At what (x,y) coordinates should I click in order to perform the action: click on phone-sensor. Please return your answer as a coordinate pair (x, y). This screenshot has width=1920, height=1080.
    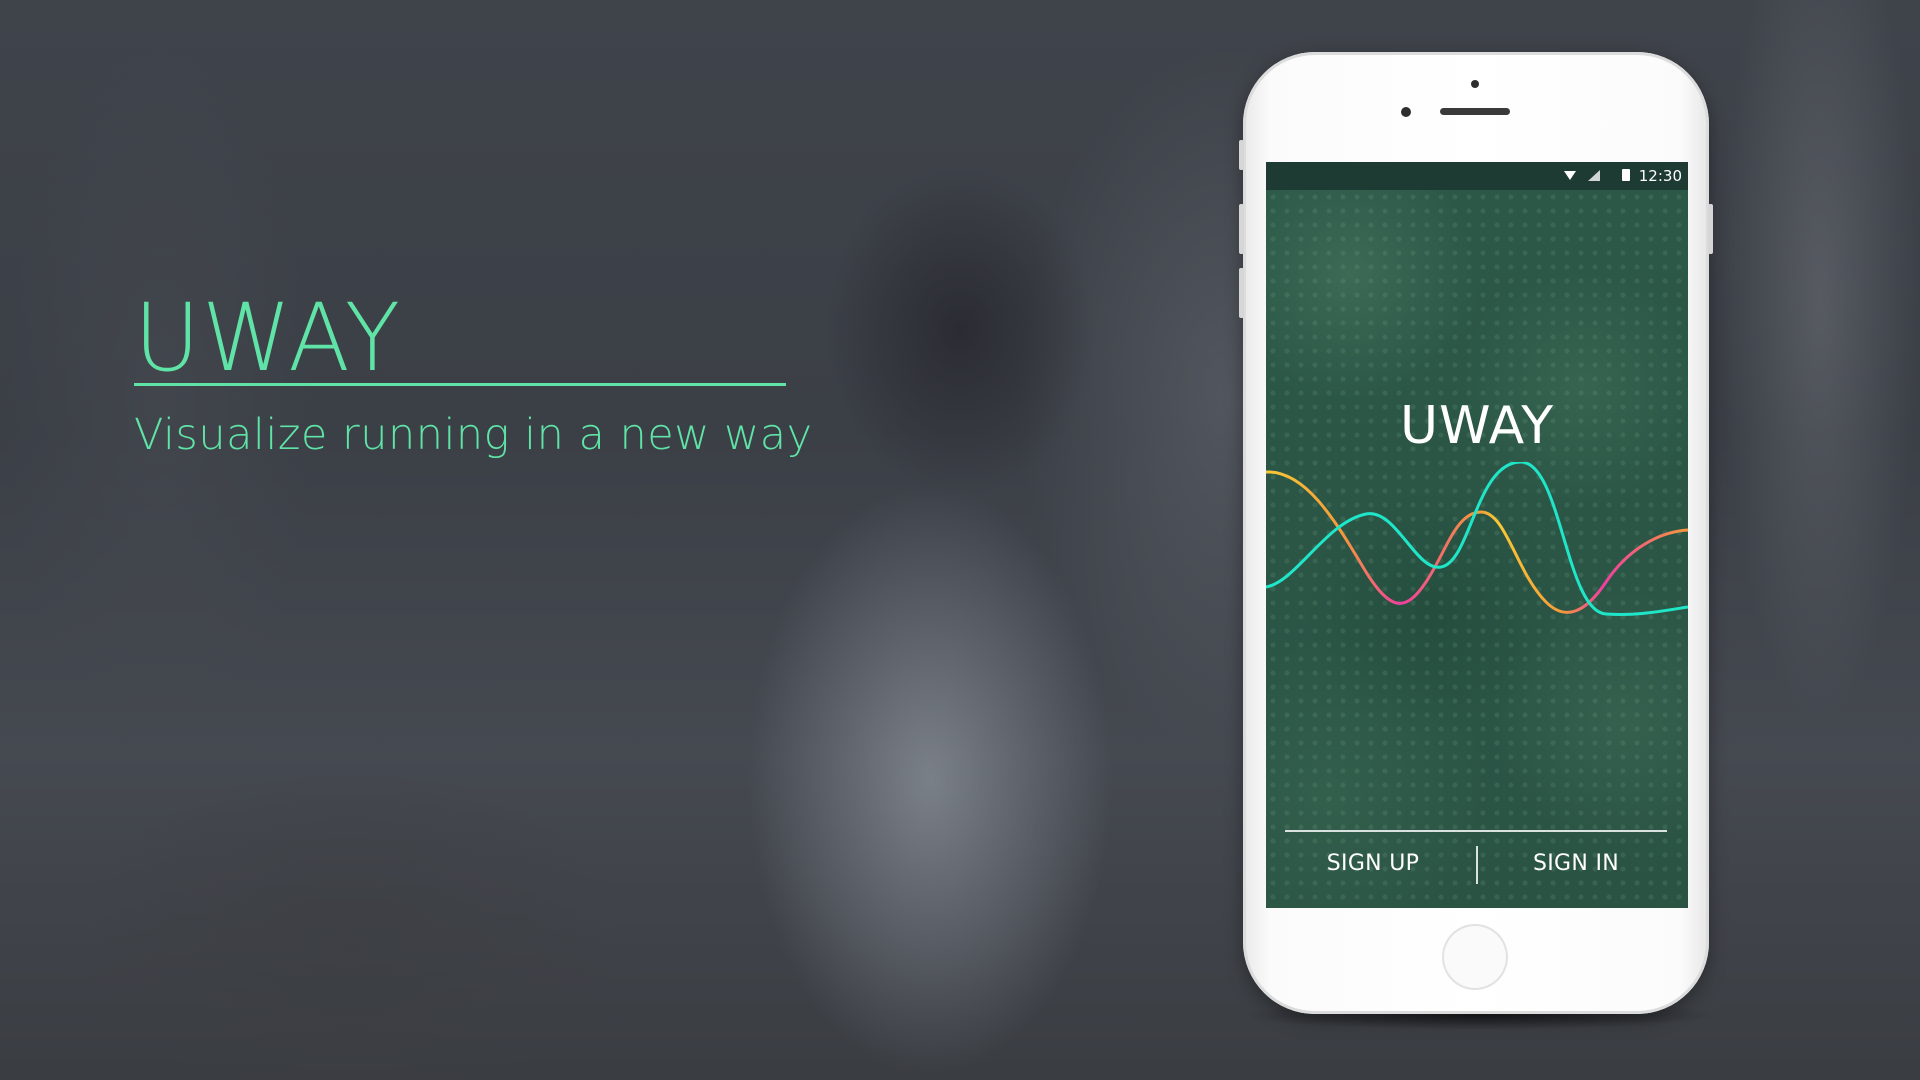
    Looking at the image, I should click on (1475, 84).